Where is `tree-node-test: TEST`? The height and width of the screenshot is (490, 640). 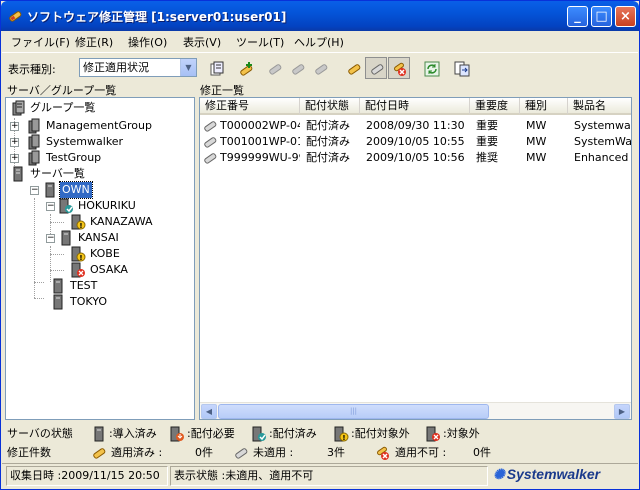
tree-node-test: TEST is located at coordinates (120, 286).